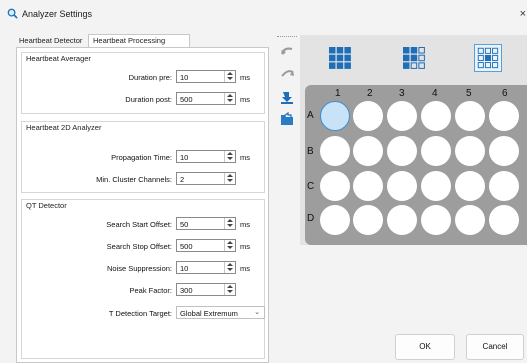 This screenshot has width=527, height=363. I want to click on field-label: Propagation Time:, so click(141, 157).